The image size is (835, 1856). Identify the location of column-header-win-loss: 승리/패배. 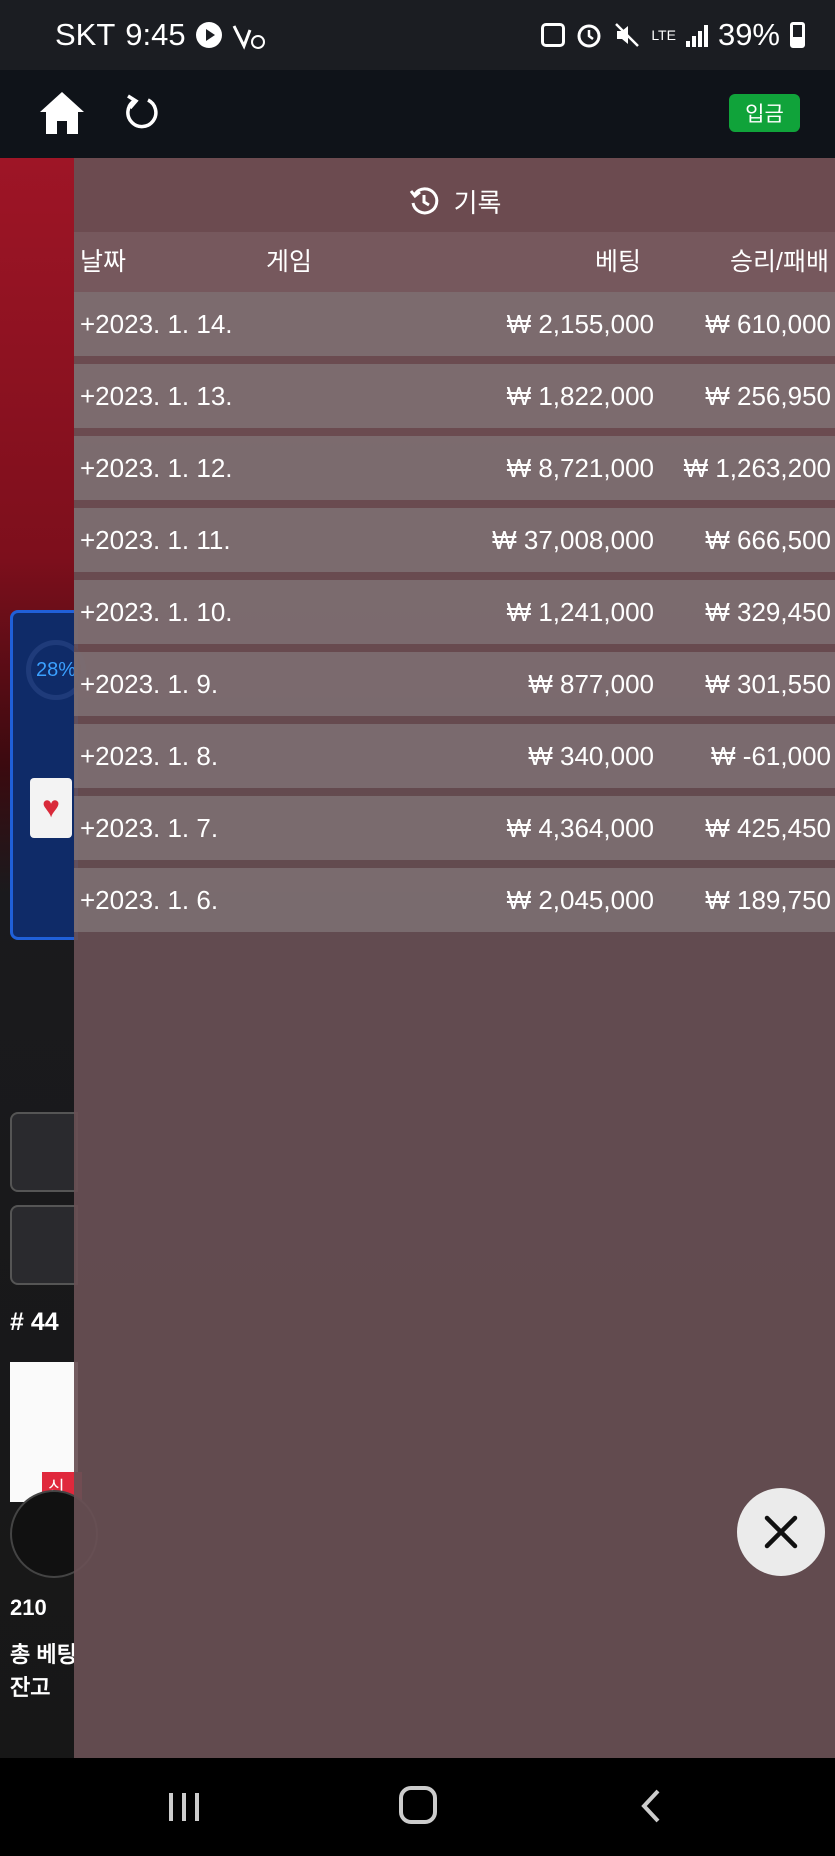
(779, 262).